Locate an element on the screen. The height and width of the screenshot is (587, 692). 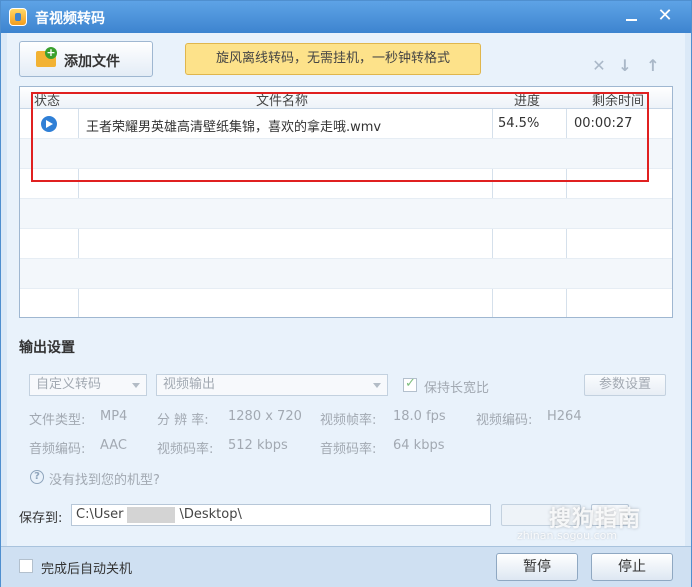
app-icon is located at coordinates (18, 17).